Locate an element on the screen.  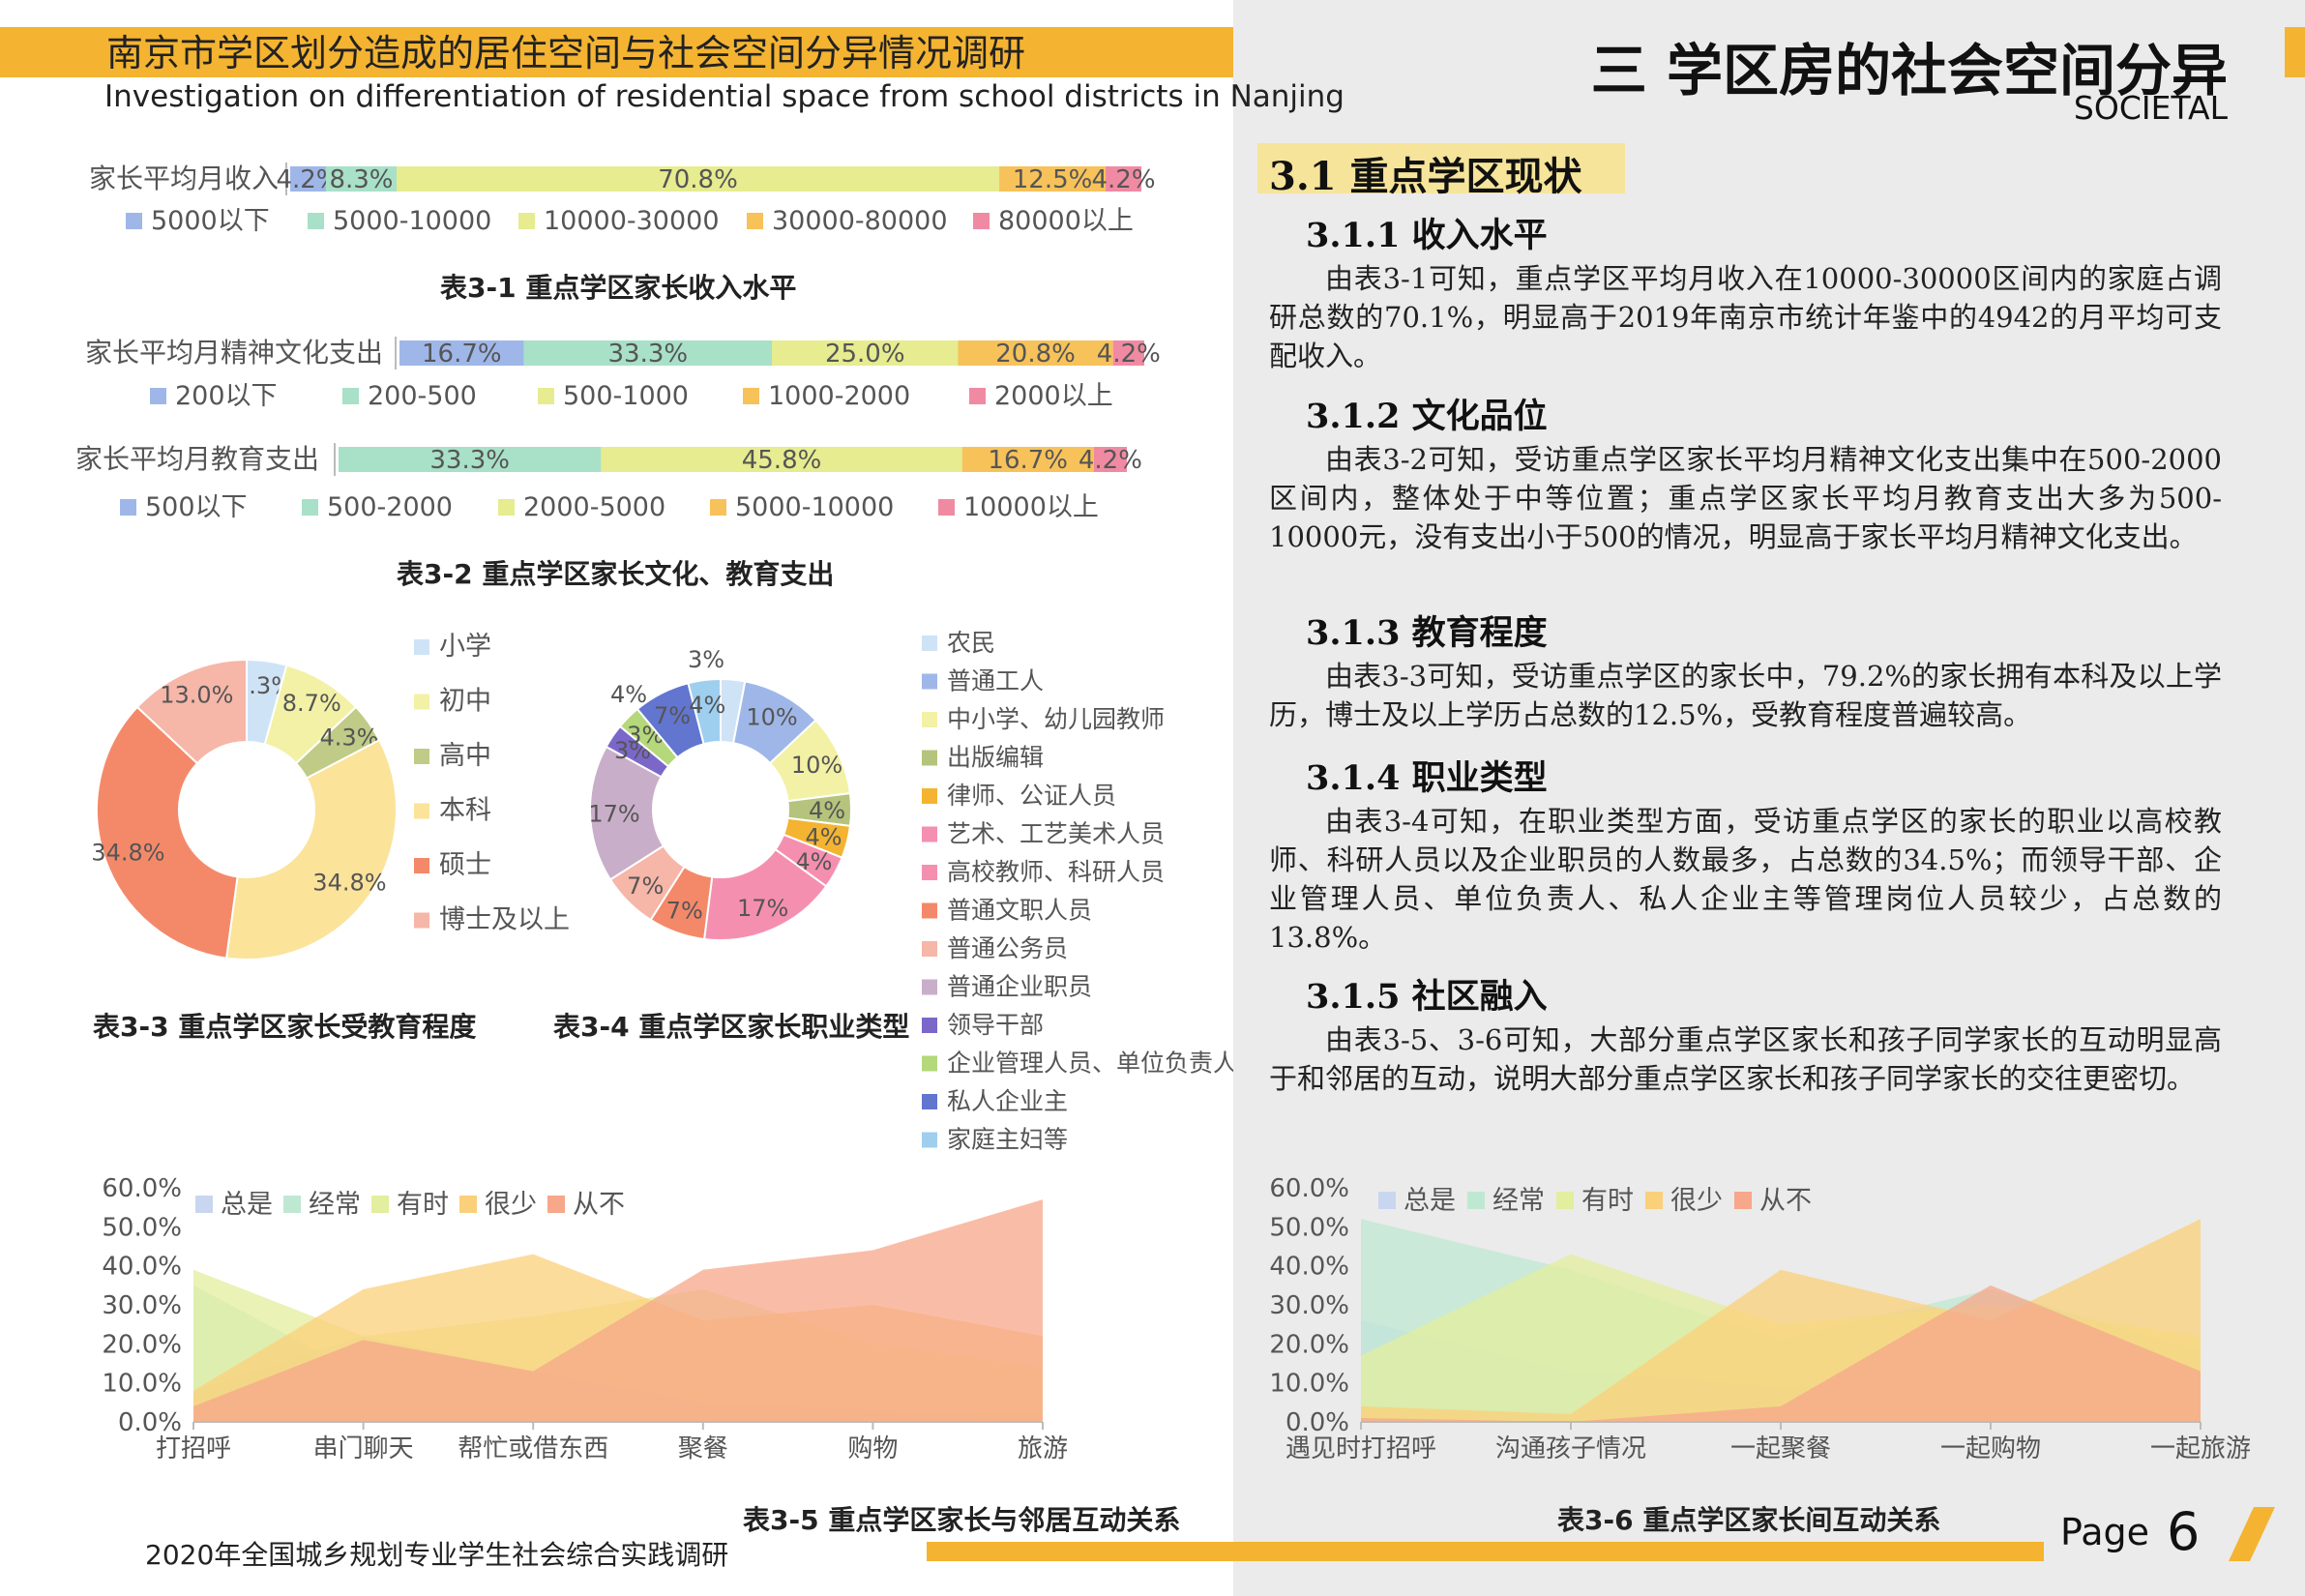
caption-table-3-4: 表3-4 重点学区家长职业类型 is located at coordinates (731, 1027).